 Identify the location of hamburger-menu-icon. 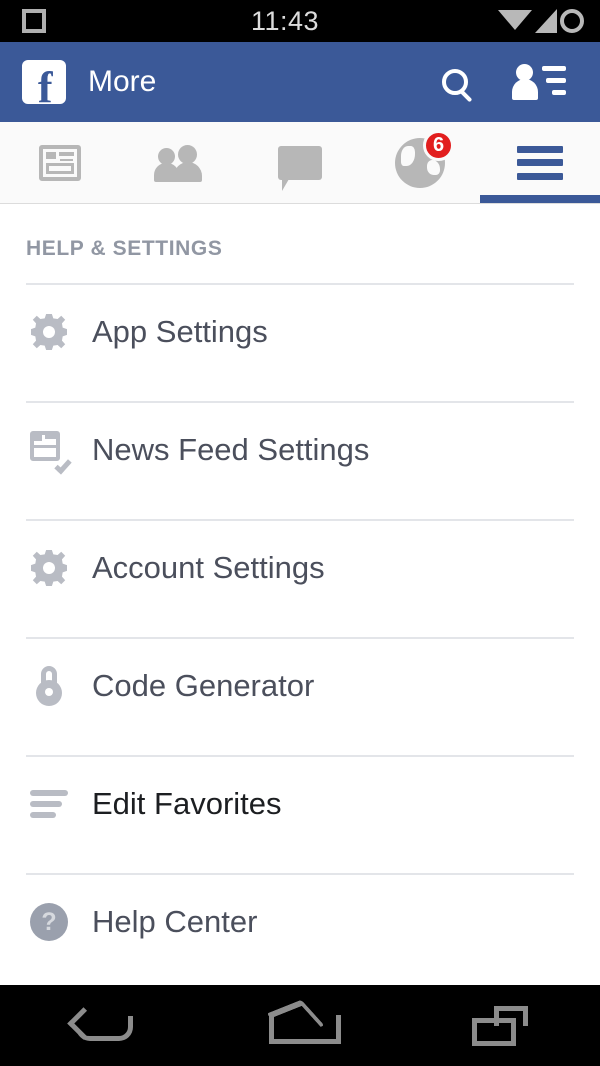
(540, 162).